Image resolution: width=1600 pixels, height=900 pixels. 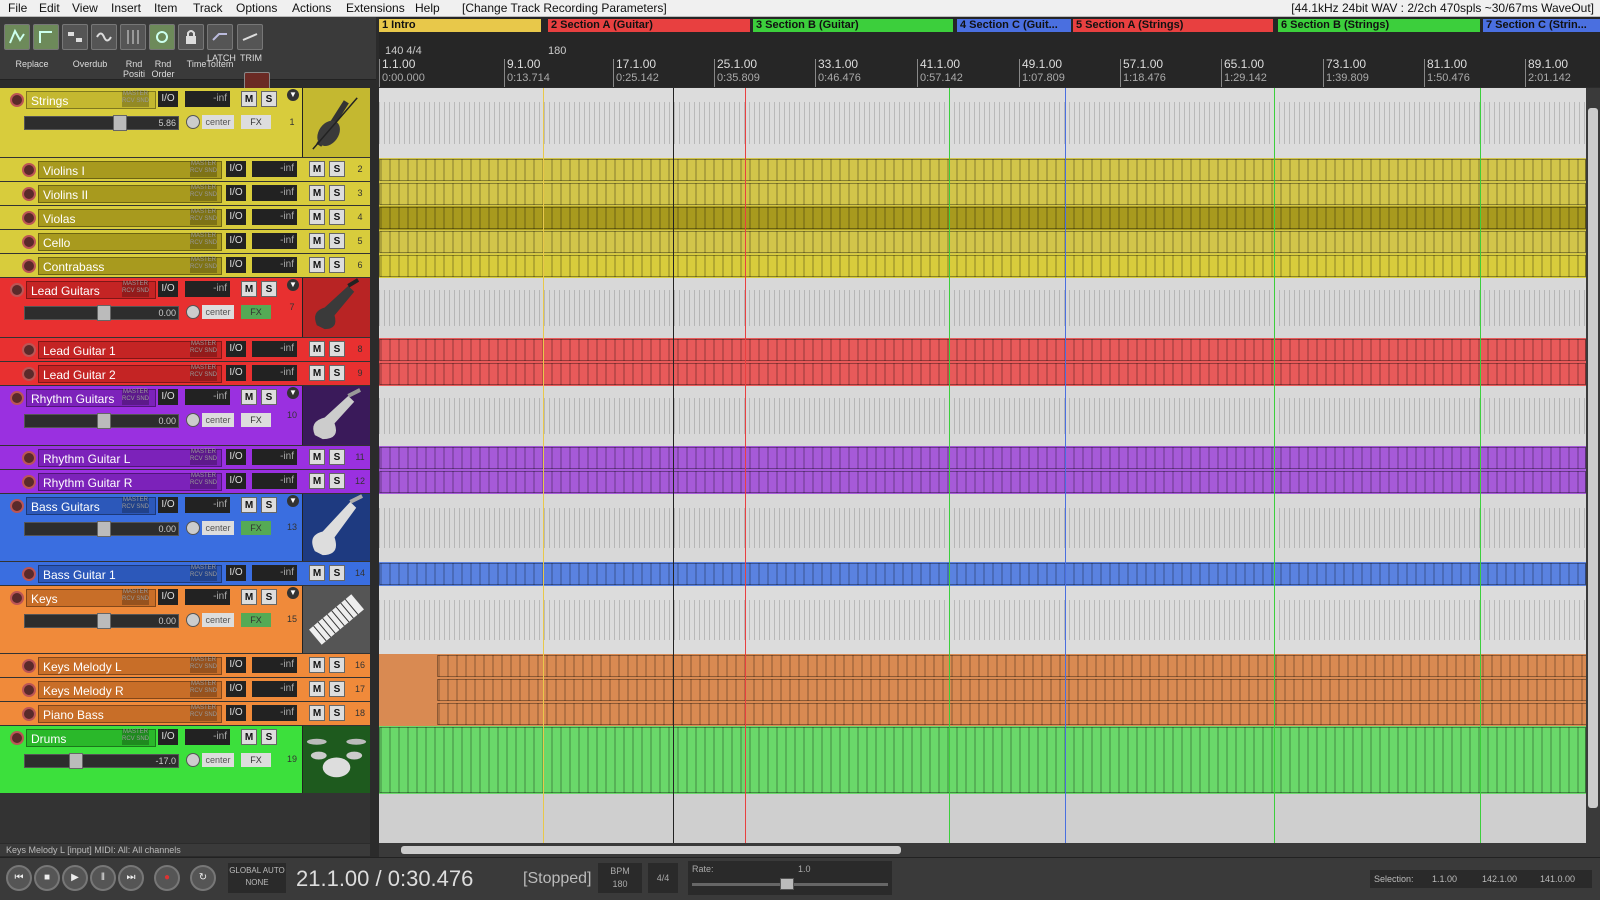 I want to click on menu-file: File, so click(x=17, y=8).